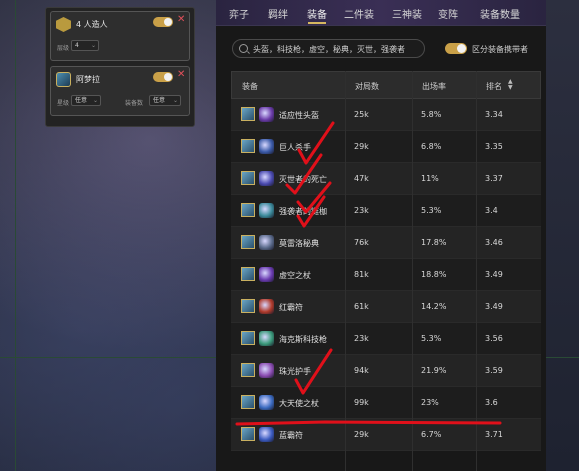  Describe the element at coordinates (15, 235) in the screenshot. I see `grid-line-vertical` at that location.